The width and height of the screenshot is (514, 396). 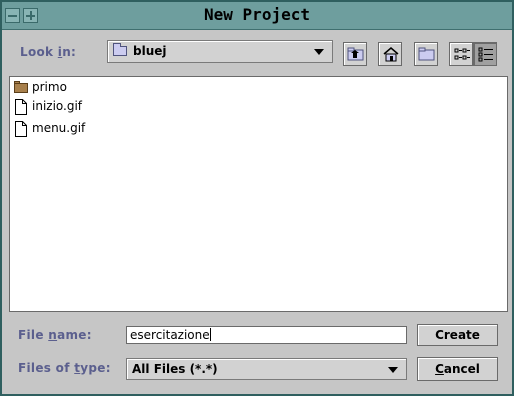 I want to click on files-of-type-label: Files of type:, so click(x=64, y=368).